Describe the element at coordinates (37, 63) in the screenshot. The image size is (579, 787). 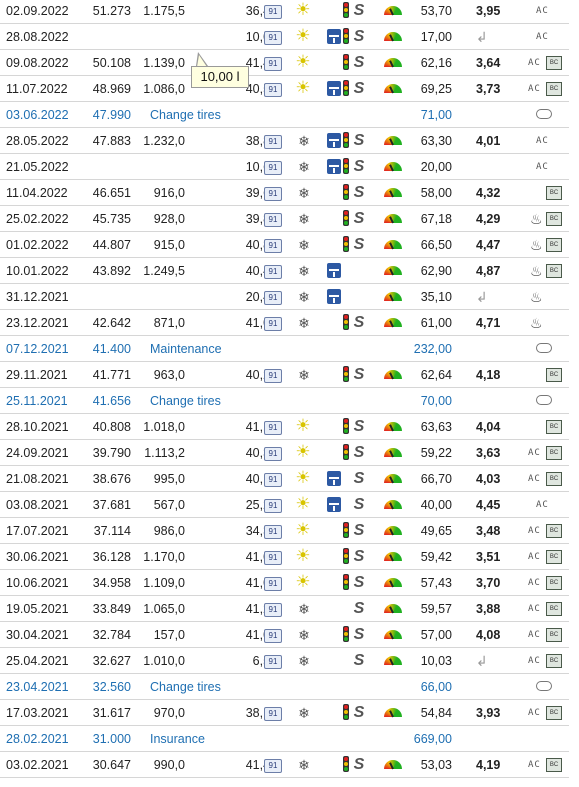
I see `date-cell: 09.08.2022` at that location.